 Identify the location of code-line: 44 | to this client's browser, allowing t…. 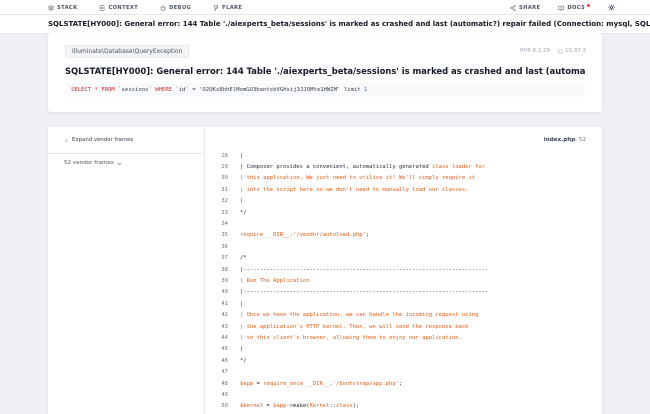
(404, 337).